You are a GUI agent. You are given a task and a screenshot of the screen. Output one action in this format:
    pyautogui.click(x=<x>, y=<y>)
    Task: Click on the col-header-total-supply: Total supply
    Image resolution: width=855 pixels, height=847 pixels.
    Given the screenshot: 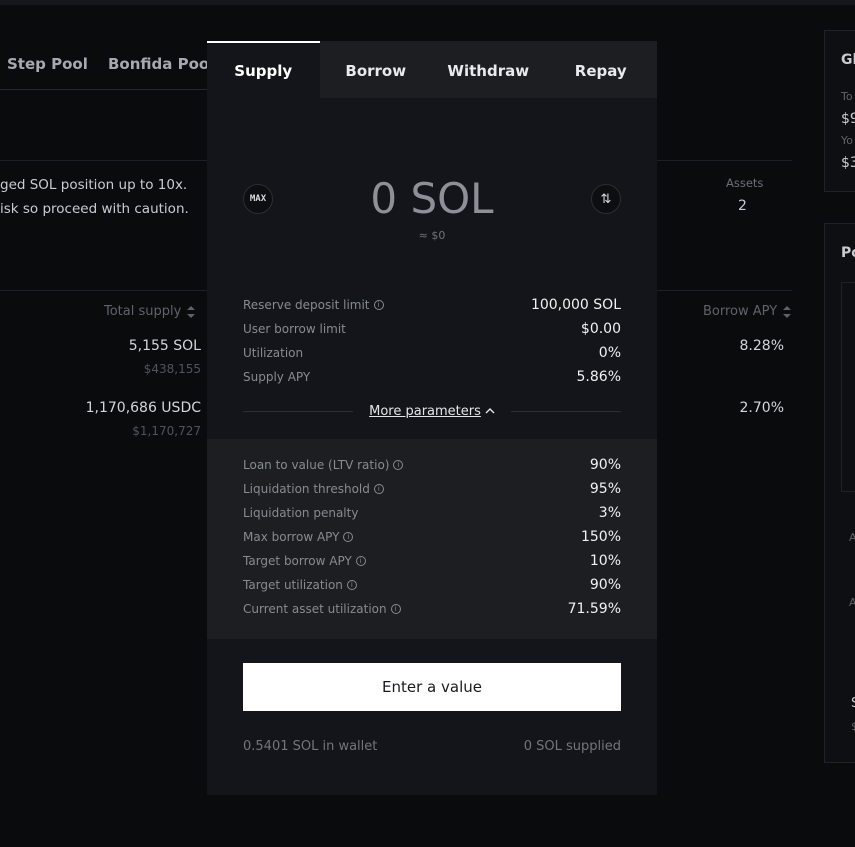 What is the action you would take?
    pyautogui.click(x=150, y=311)
    